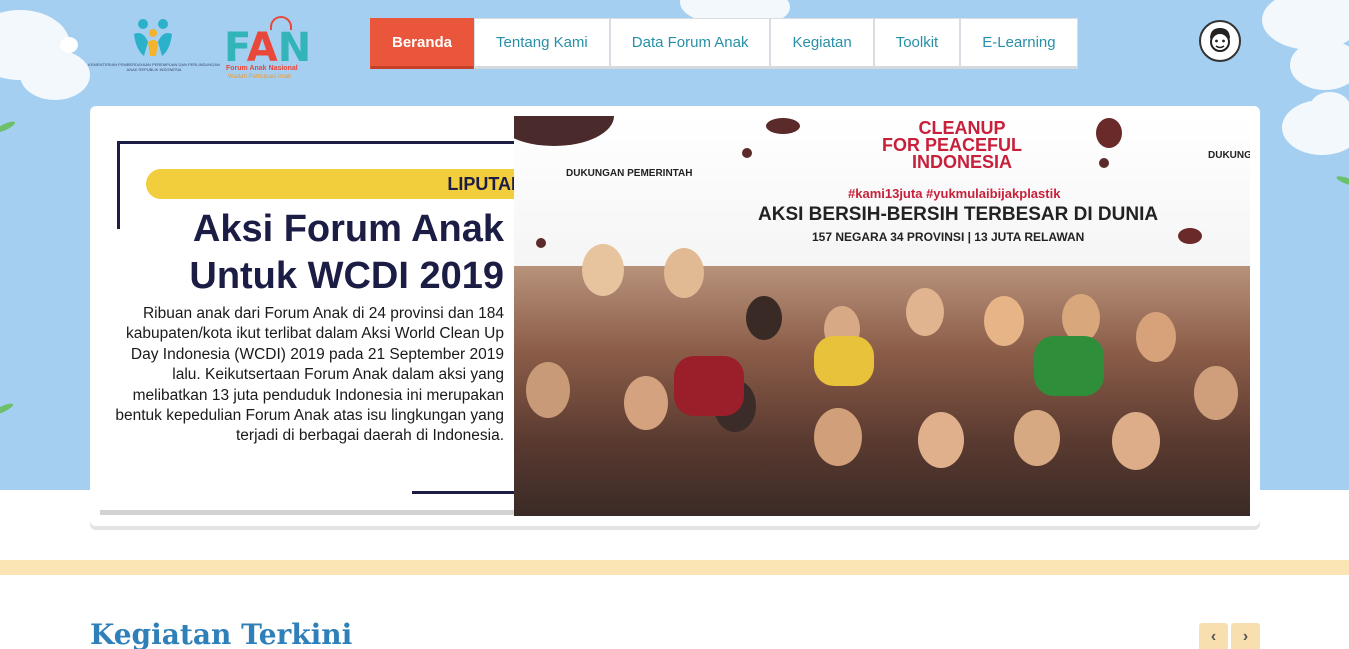 Image resolution: width=1349 pixels, height=649 pixels. Describe the element at coordinates (629, 173) in the screenshot. I see `banner-left-label: DUKUNGAN PEMERINTAH` at that location.